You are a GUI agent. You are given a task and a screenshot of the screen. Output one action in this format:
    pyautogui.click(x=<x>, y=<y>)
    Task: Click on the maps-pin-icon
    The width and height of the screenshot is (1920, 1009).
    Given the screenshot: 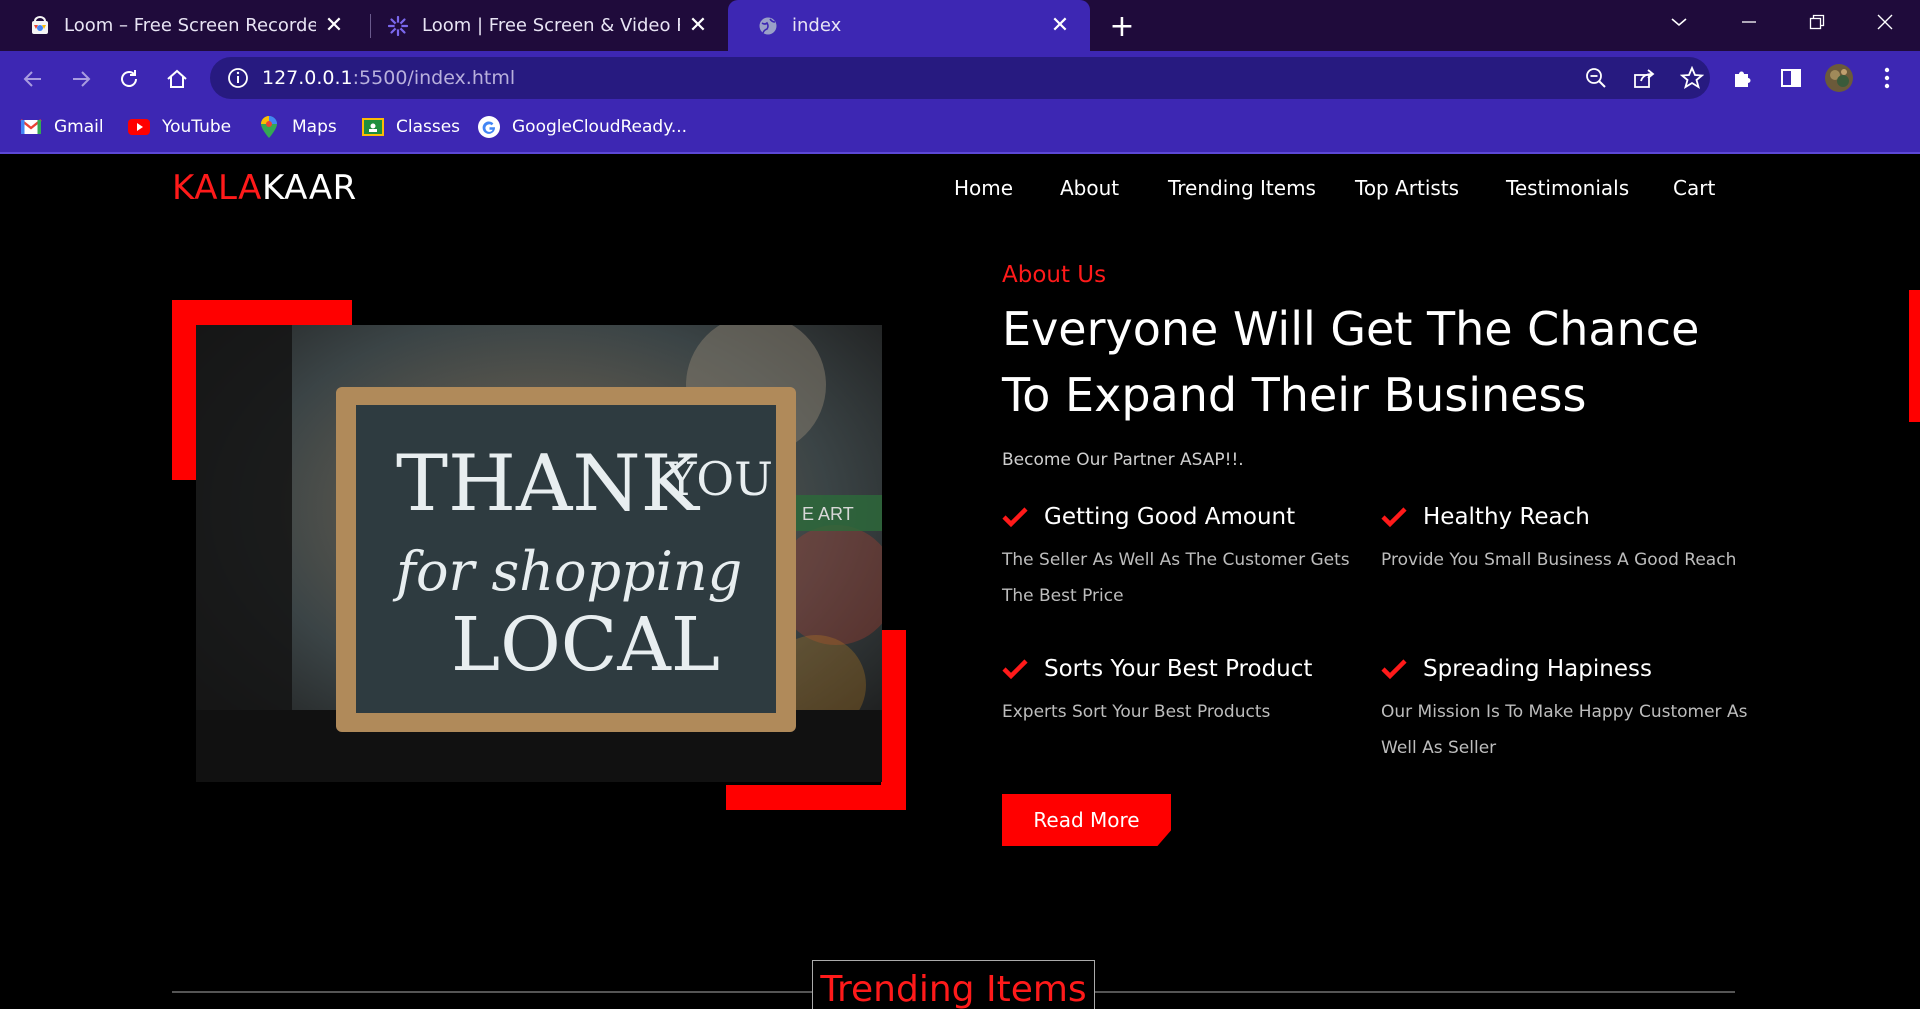 What is the action you would take?
    pyautogui.click(x=269, y=127)
    